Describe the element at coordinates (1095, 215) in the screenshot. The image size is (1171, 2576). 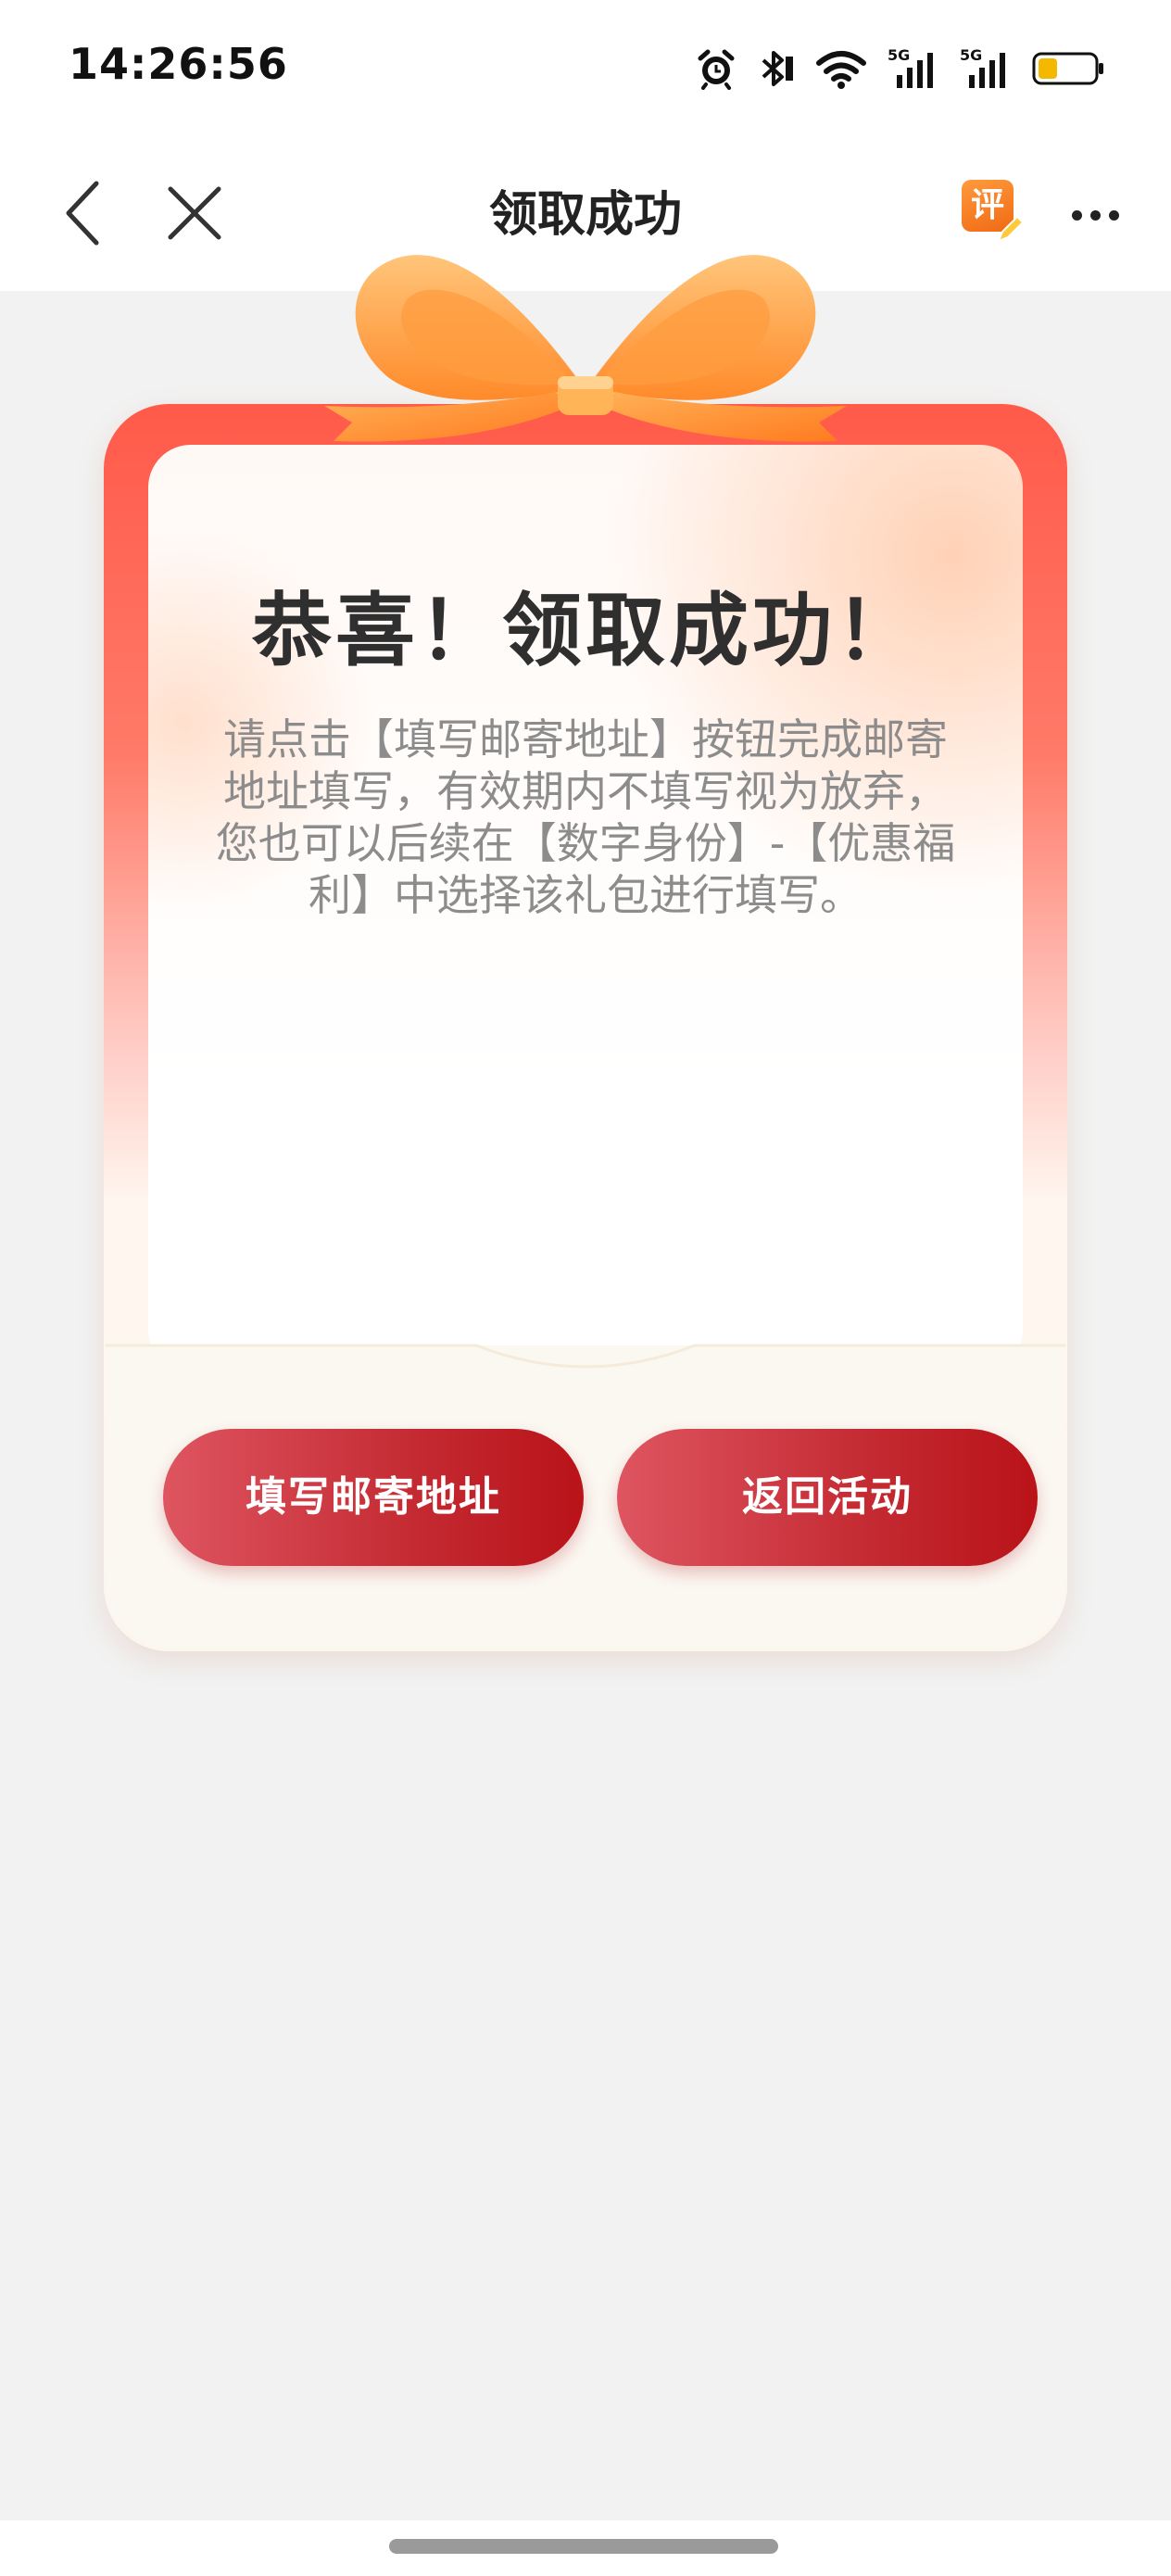
I see `more-button` at that location.